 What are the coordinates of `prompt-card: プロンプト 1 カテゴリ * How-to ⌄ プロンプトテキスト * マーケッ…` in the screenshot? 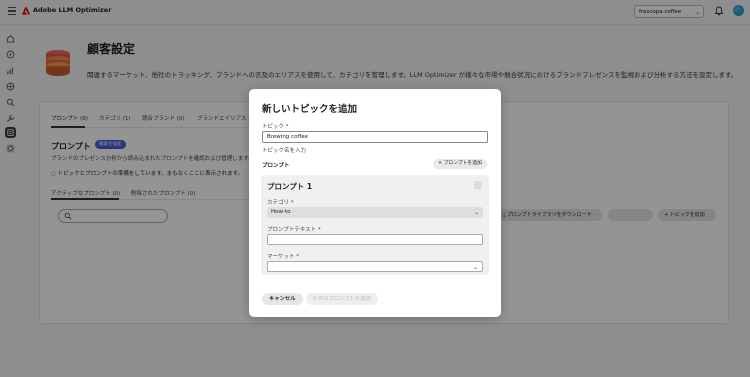 It's located at (375, 225).